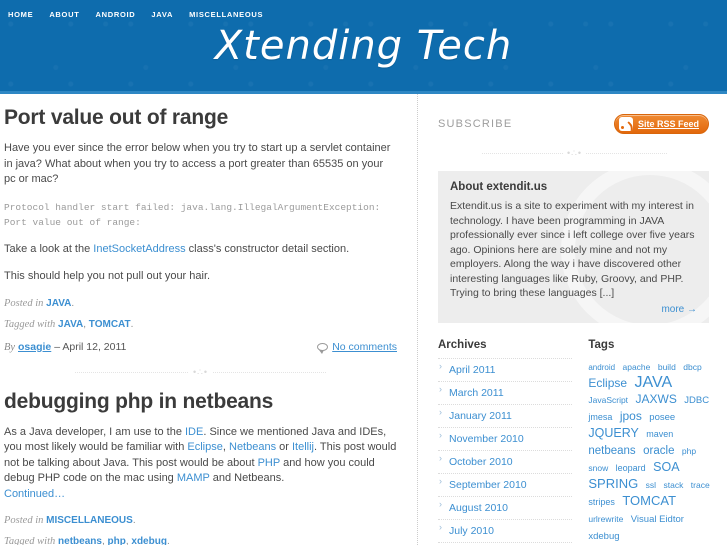  Describe the element at coordinates (601, 344) in the screenshot. I see `tags-widget-title: Tags` at that location.